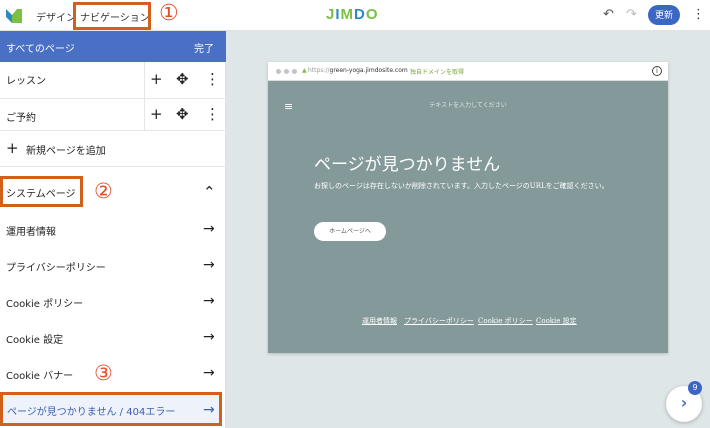 Image resolution: width=710 pixels, height=428 pixels. What do you see at coordinates (352, 14) in the screenshot?
I see `brand-logo: JIMDO` at bounding box center [352, 14].